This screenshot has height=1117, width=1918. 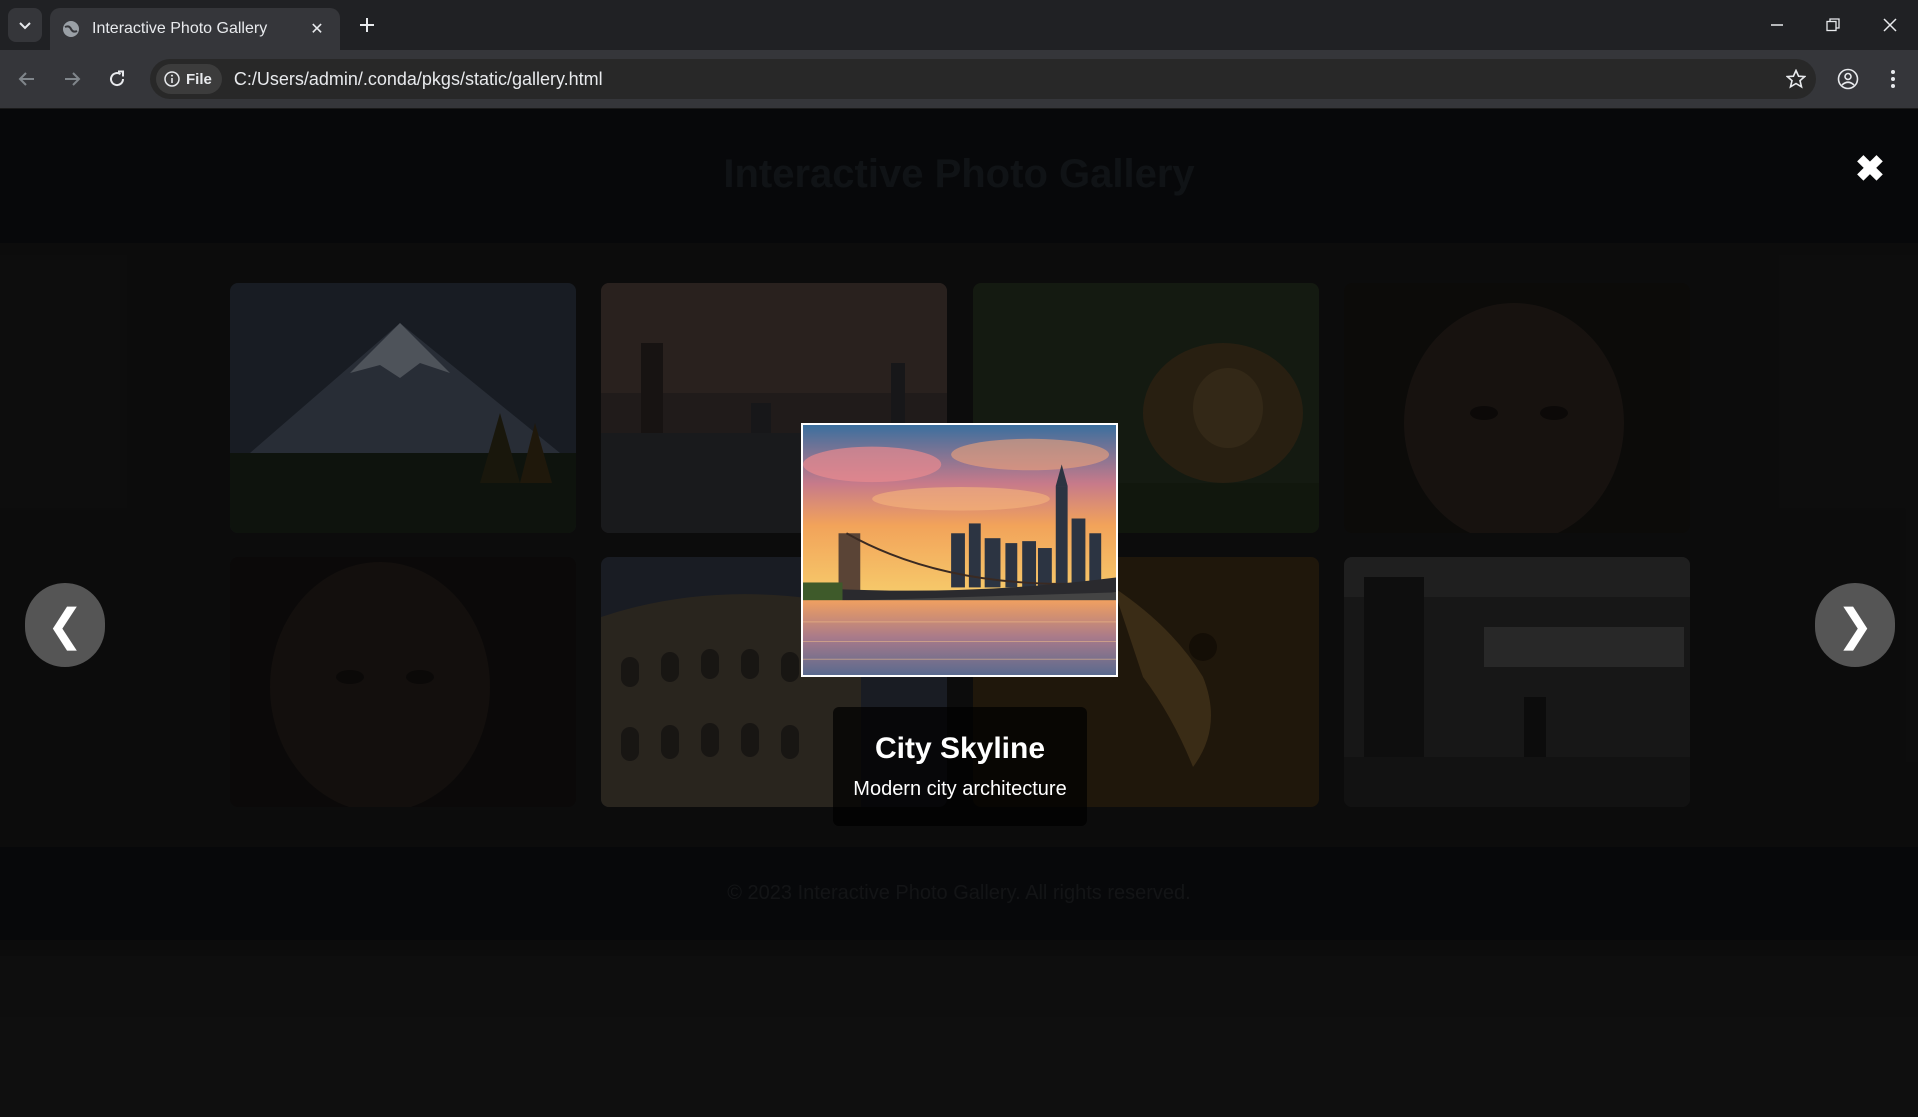 I want to click on lightbox-caption: City Skyline Modern city architecture, so click(x=960, y=766).